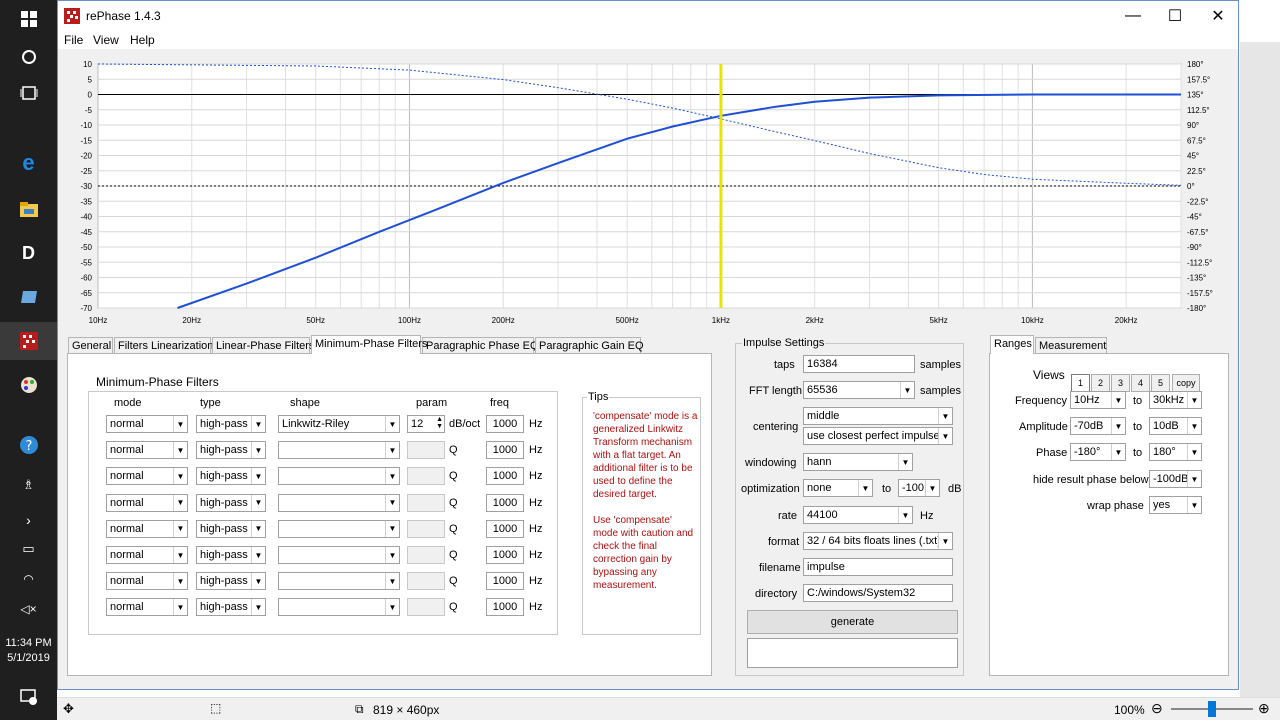 The image size is (1280, 720). I want to click on windowing-select: hann ▼, so click(858, 462).